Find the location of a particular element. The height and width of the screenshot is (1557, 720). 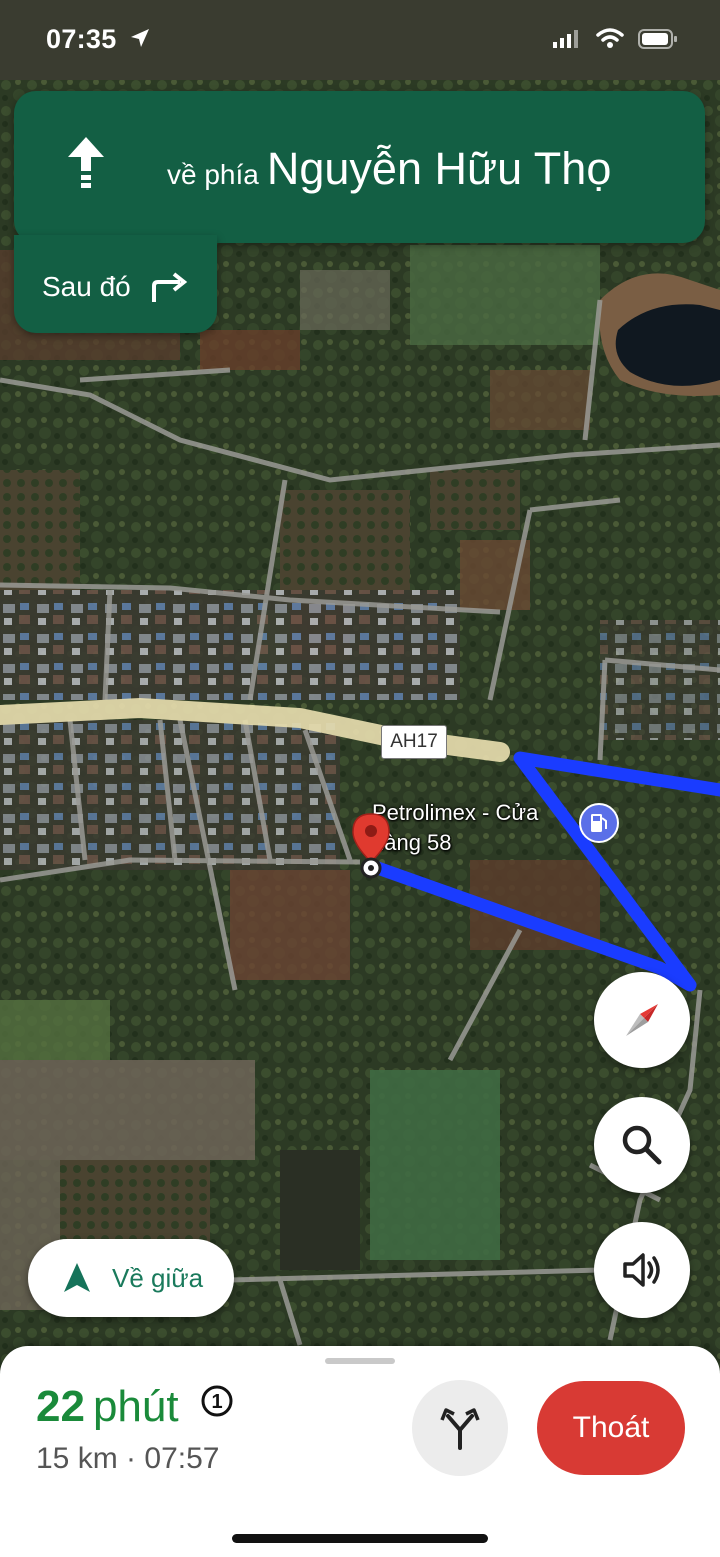

destination-pin-icon is located at coordinates (371, 847).